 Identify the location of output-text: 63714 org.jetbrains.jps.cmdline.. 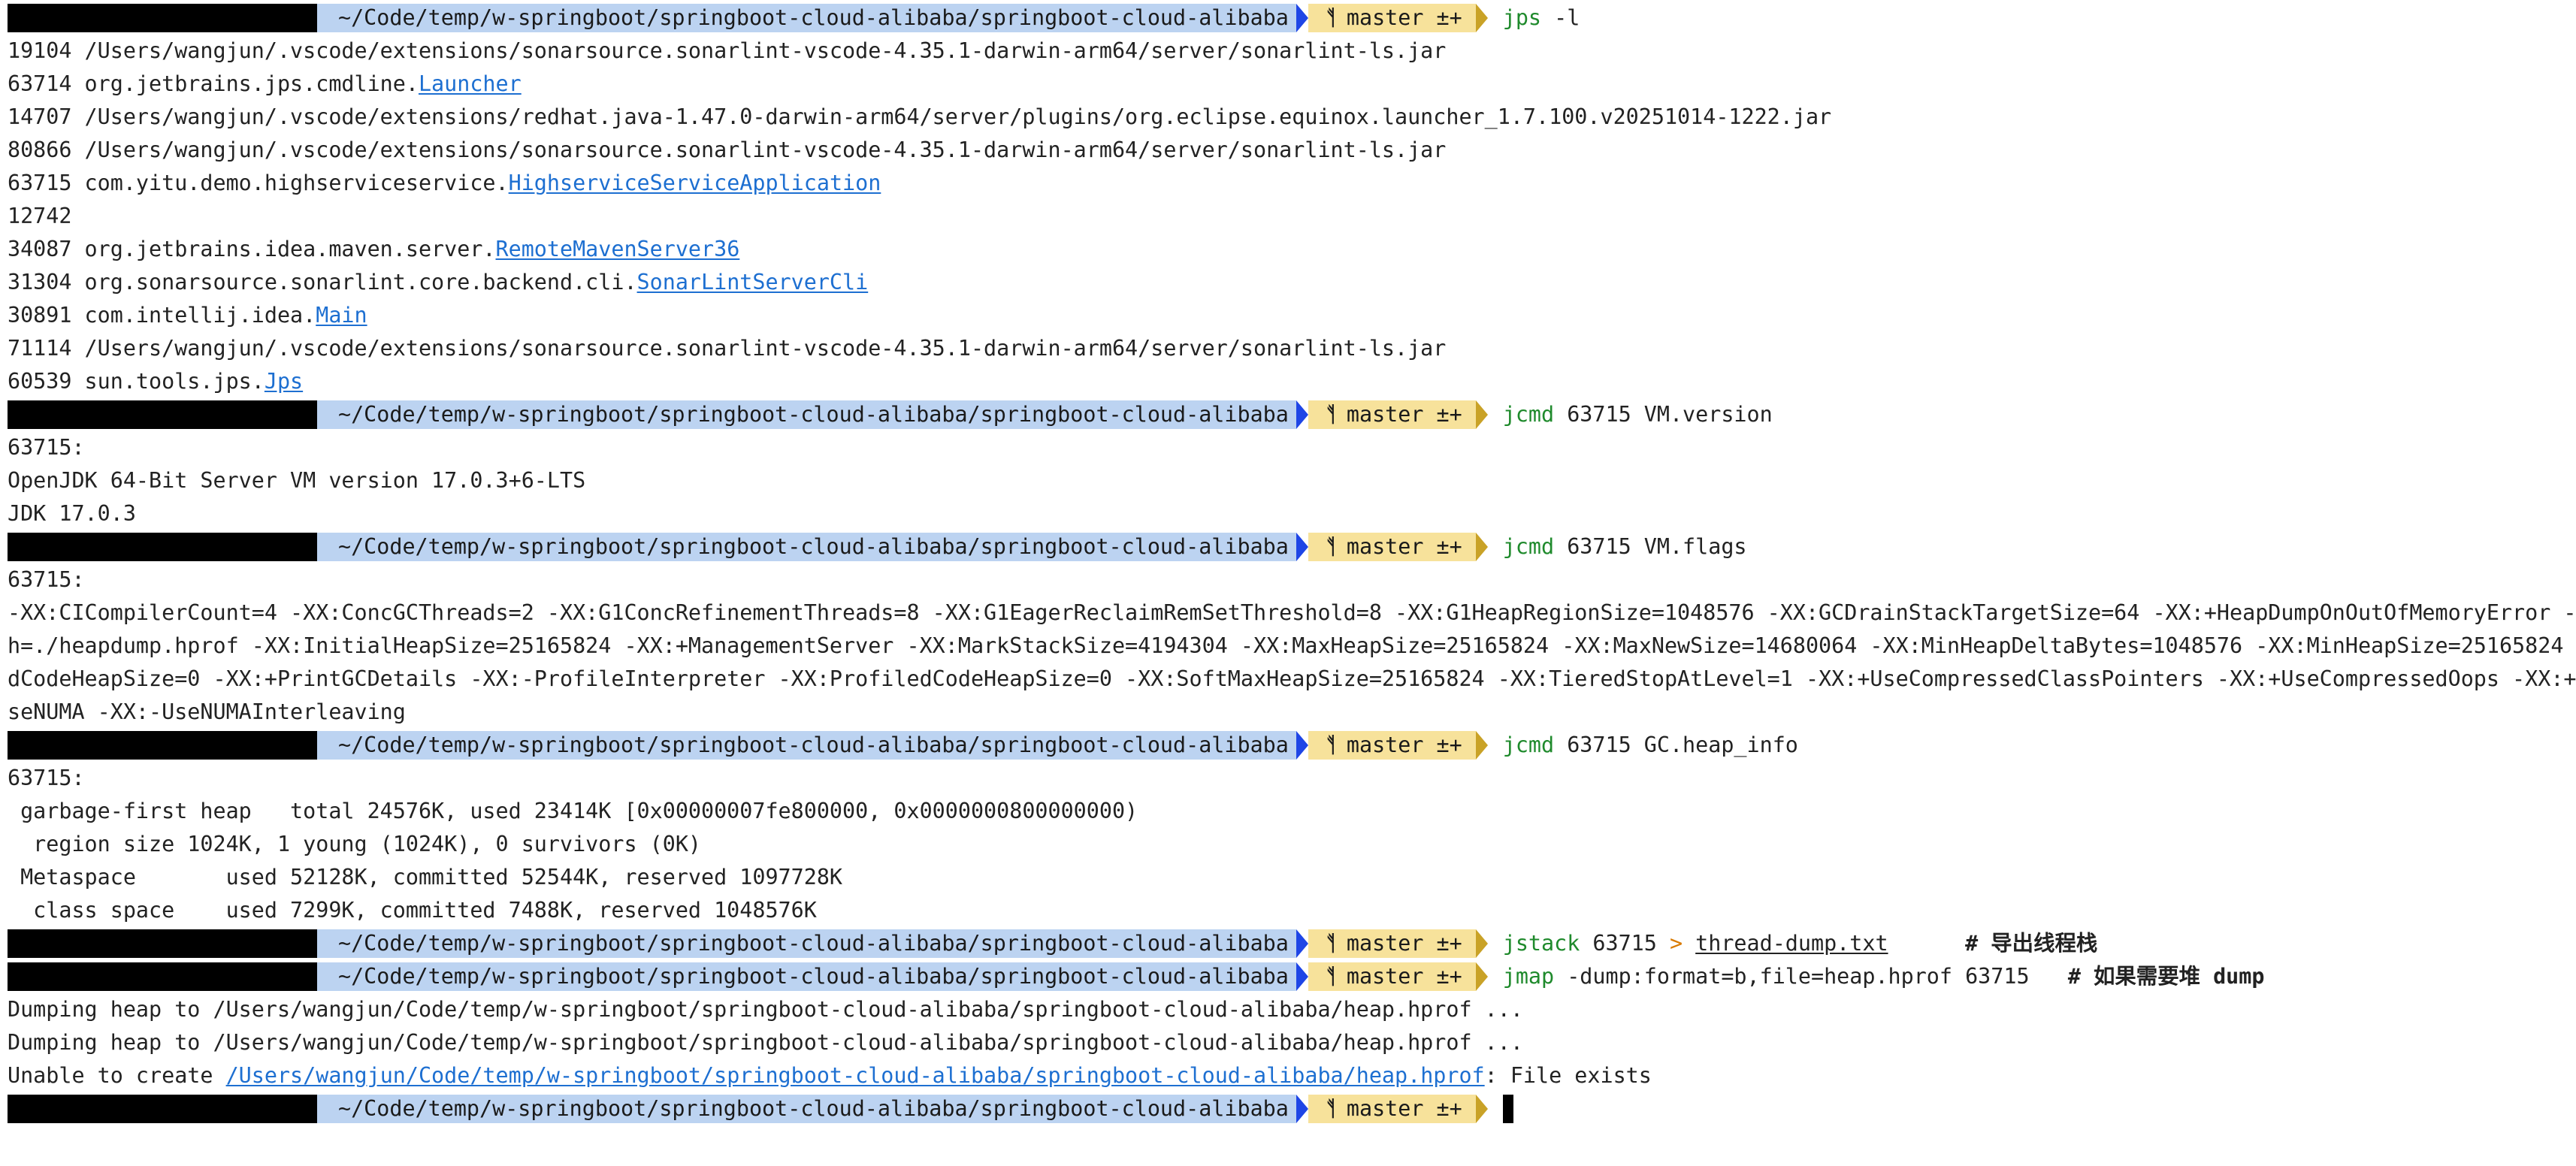
(214, 83).